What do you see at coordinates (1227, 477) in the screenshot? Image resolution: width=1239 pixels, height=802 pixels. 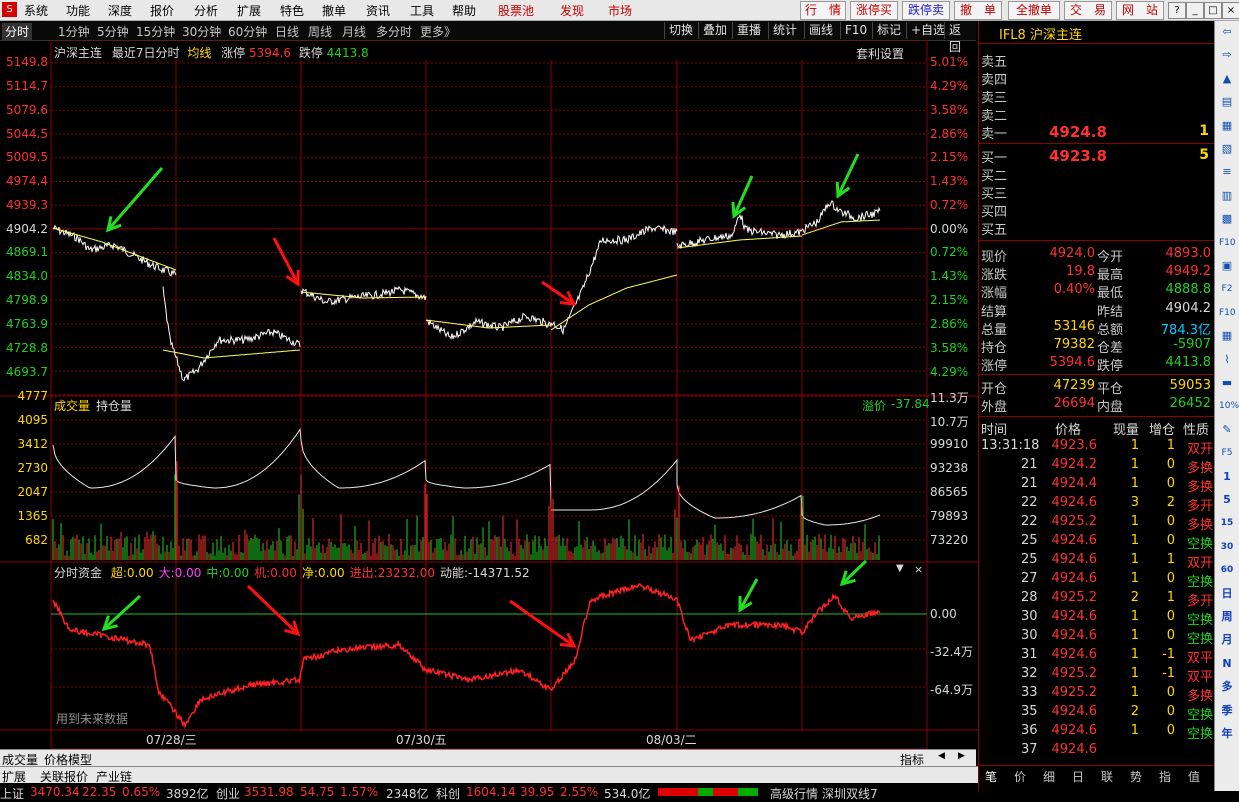 I see `toolbar-shortcut-icon: 1` at bounding box center [1227, 477].